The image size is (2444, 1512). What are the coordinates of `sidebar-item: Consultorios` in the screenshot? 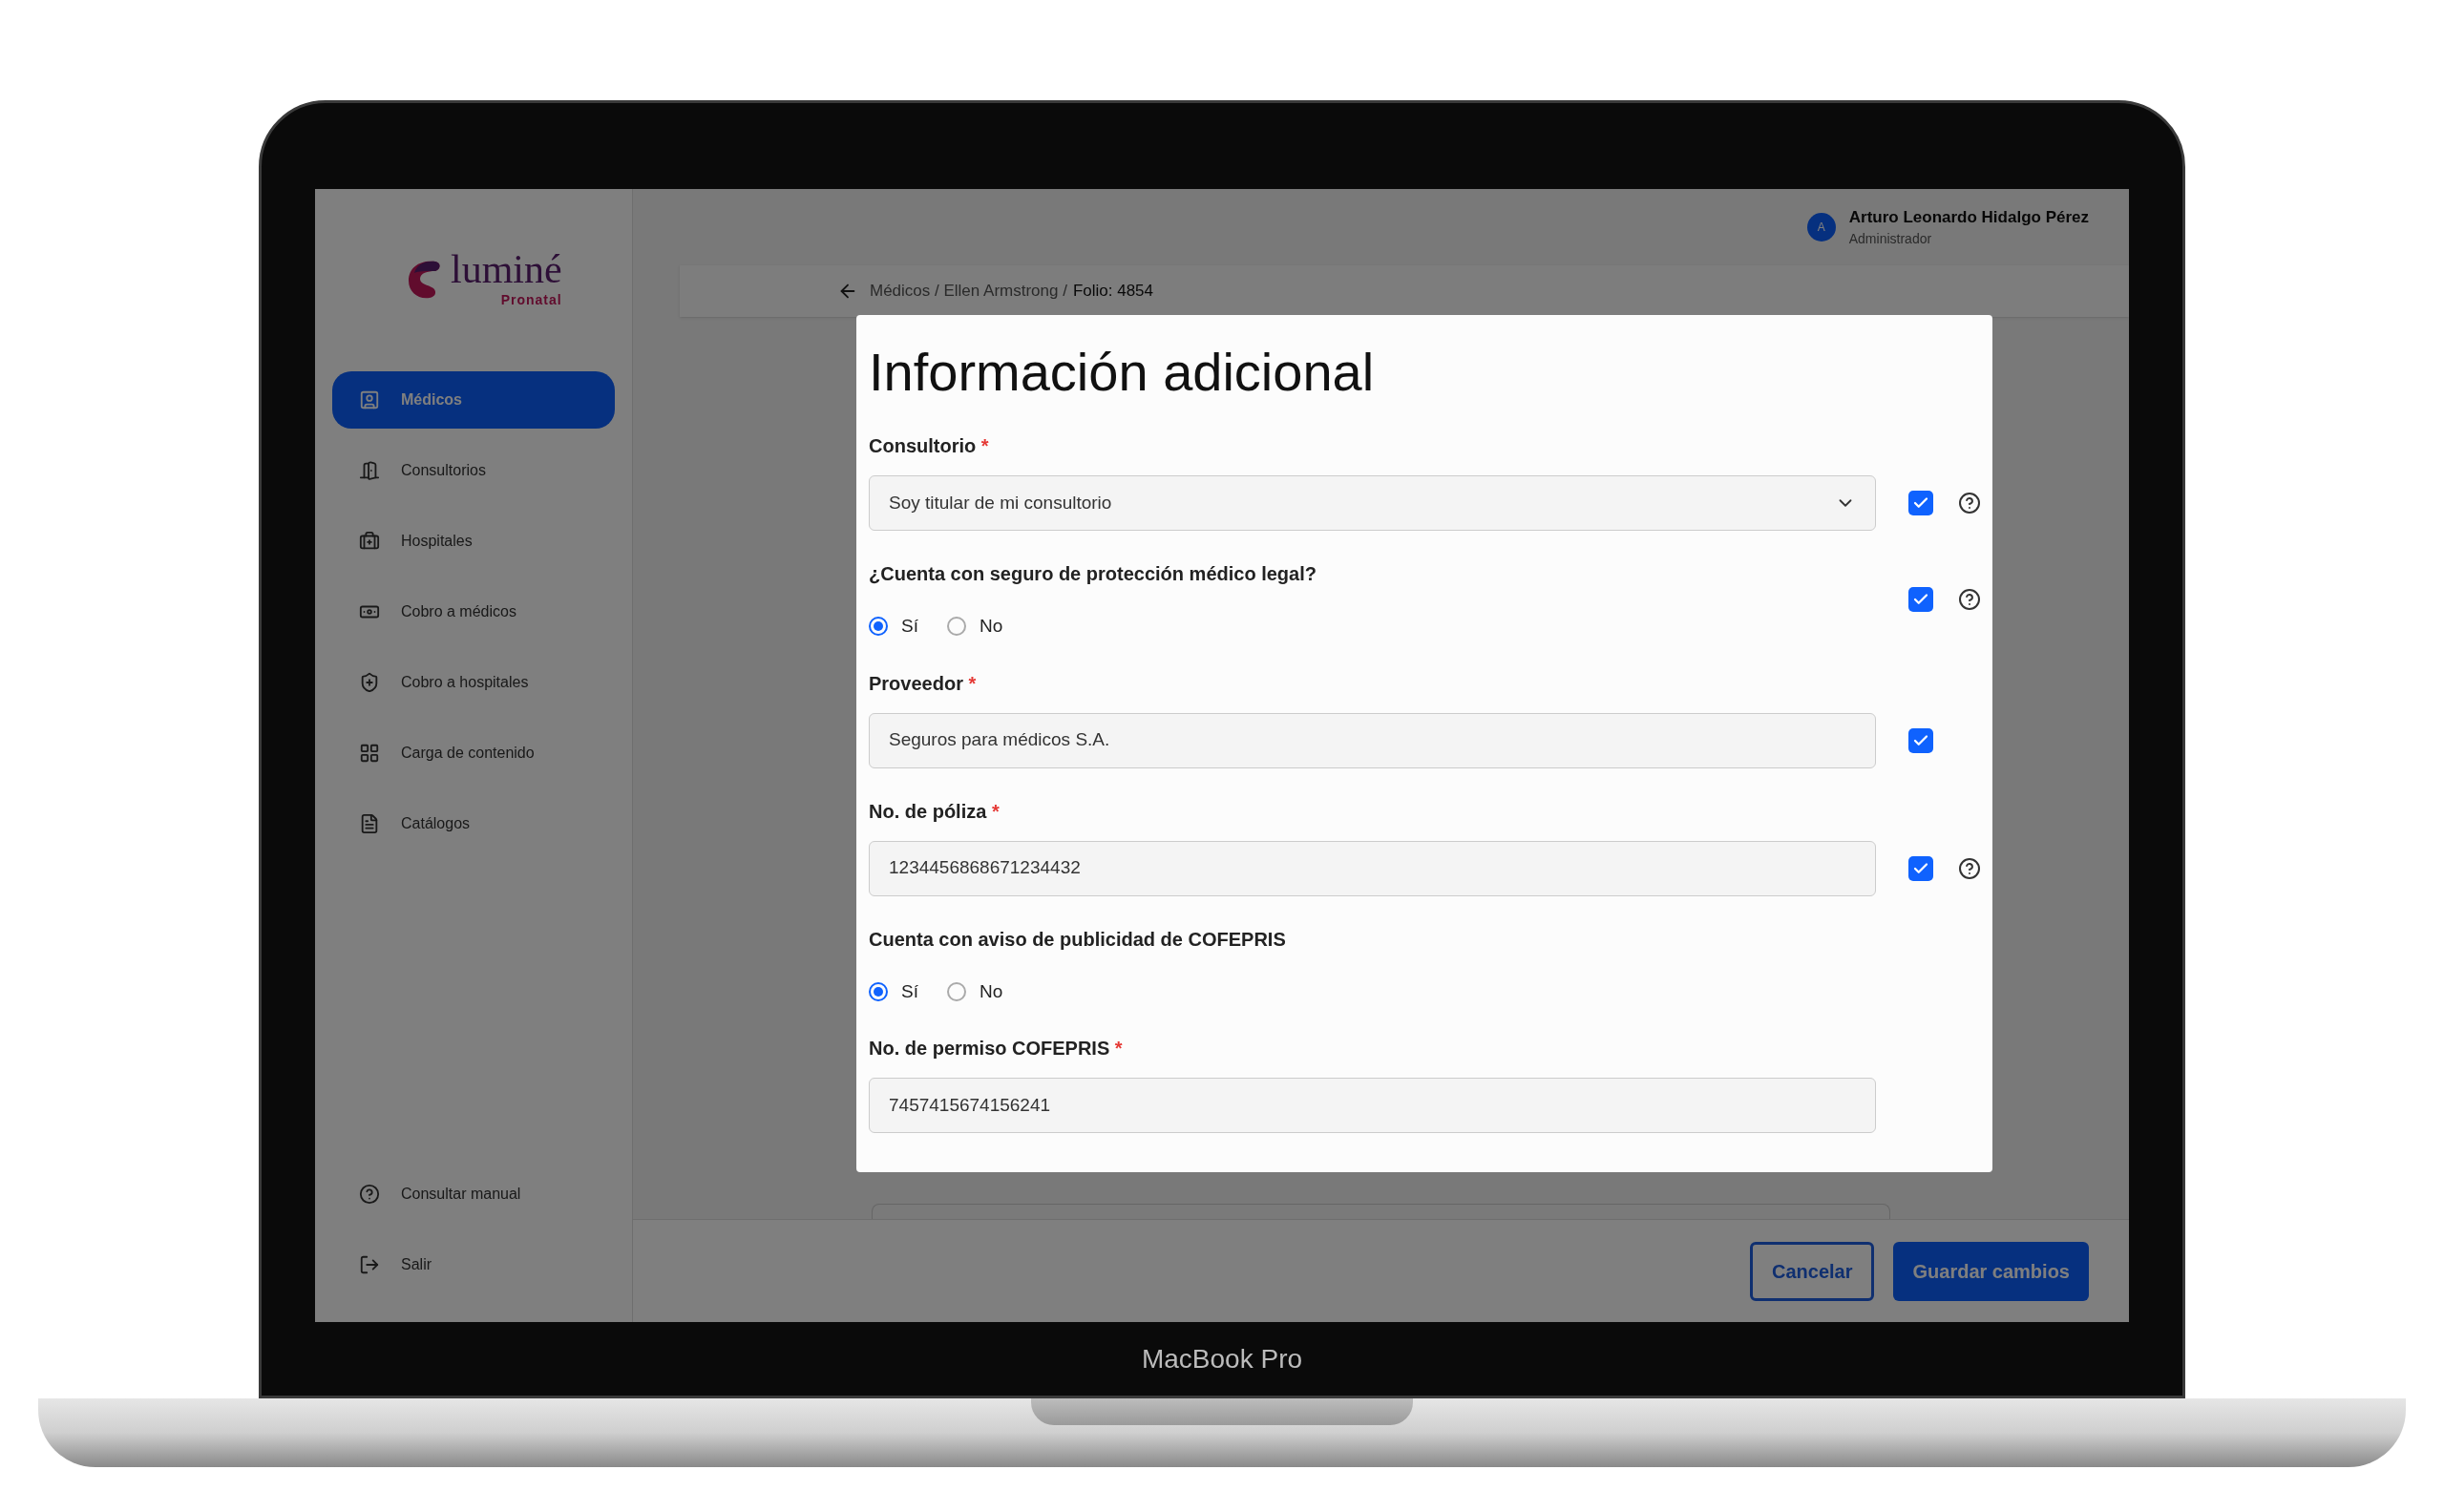 It's located at (474, 471).